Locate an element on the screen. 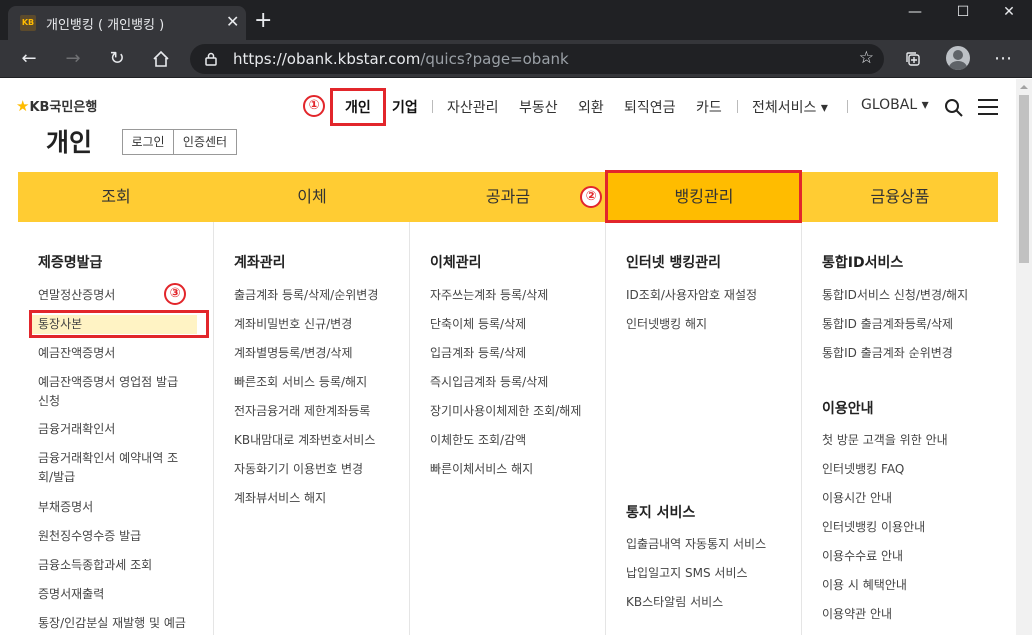 The height and width of the screenshot is (635, 1032). menu-link: 예금잔액증명서 영업점 발급 신청 is located at coordinates (113, 392).